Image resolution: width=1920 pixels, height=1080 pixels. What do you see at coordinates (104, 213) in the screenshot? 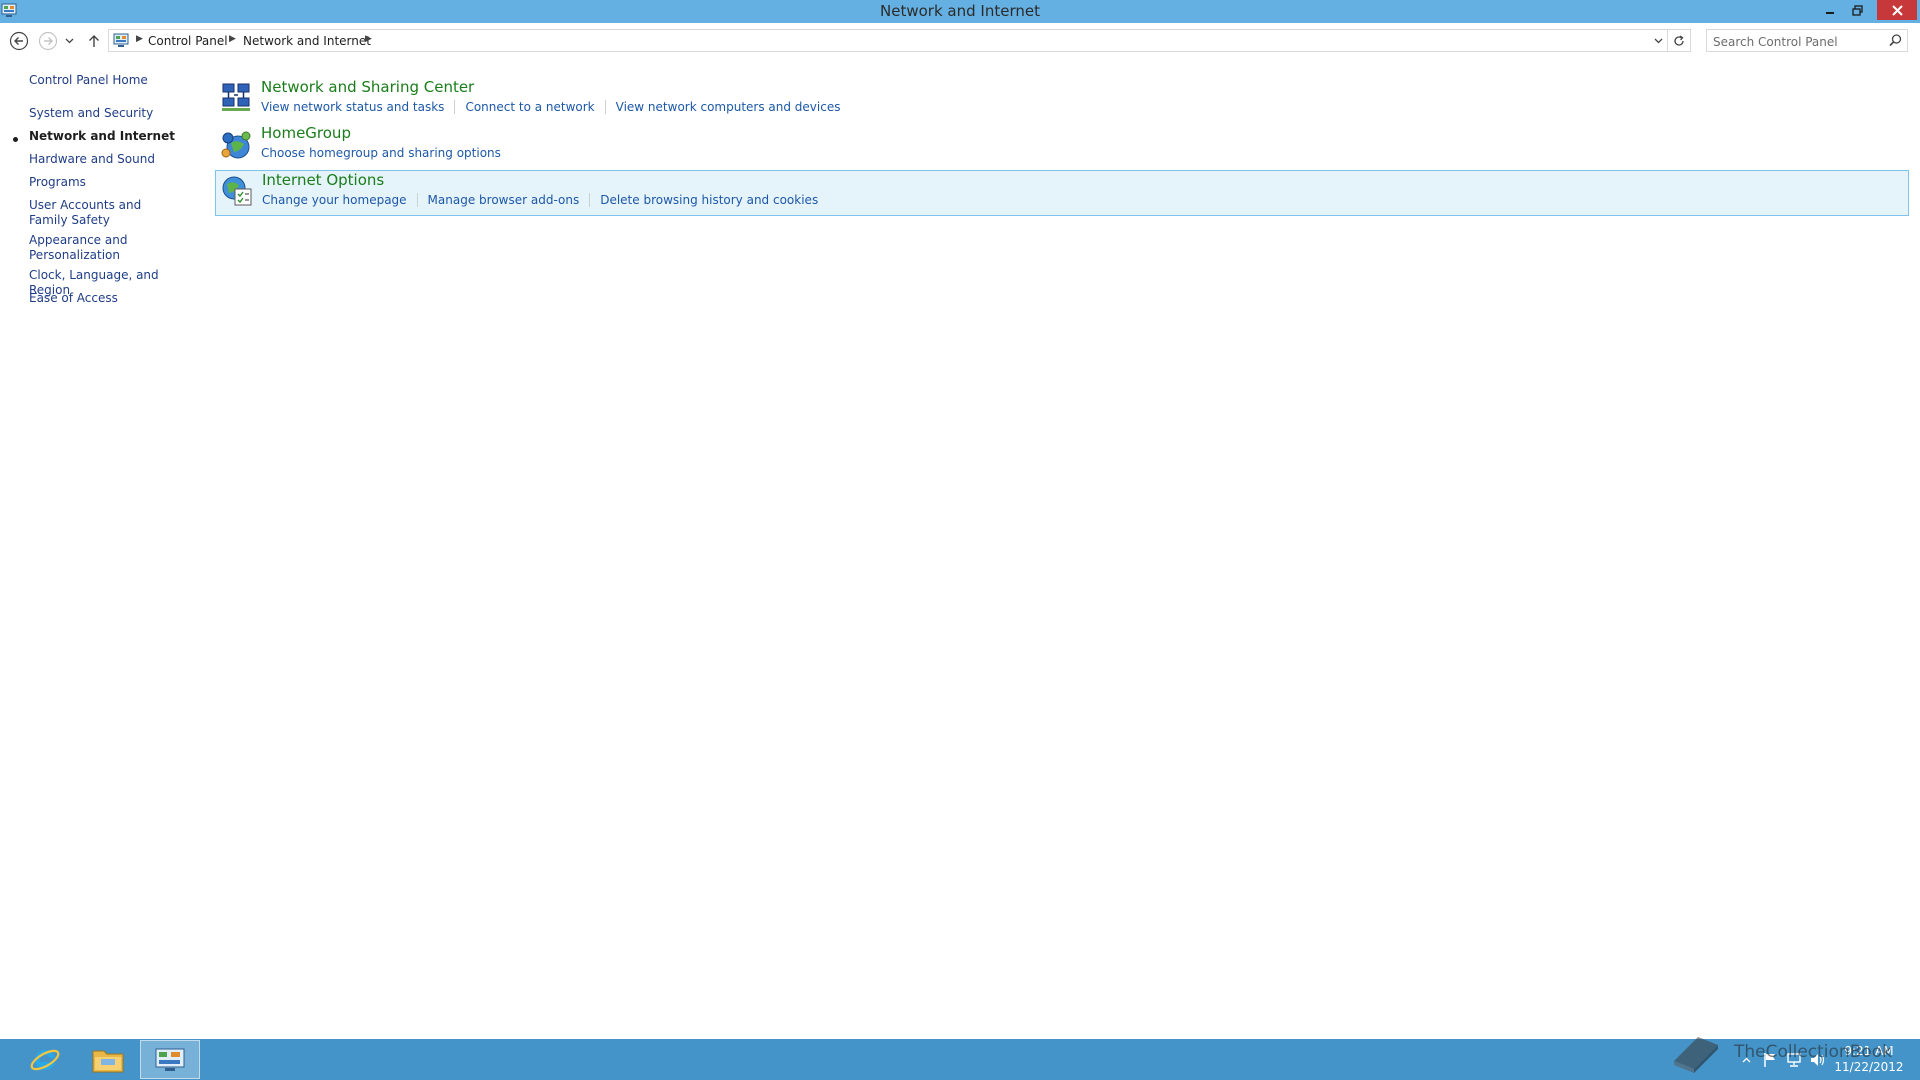
I see `nav-user-accounts-and-family-safety: User Accounts and Family Safety` at bounding box center [104, 213].